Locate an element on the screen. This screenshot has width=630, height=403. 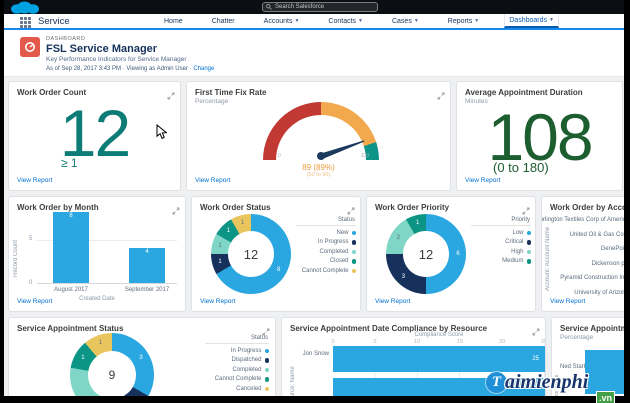
search-placeholder: Search Salesforce is located at coordinates (300, 7).